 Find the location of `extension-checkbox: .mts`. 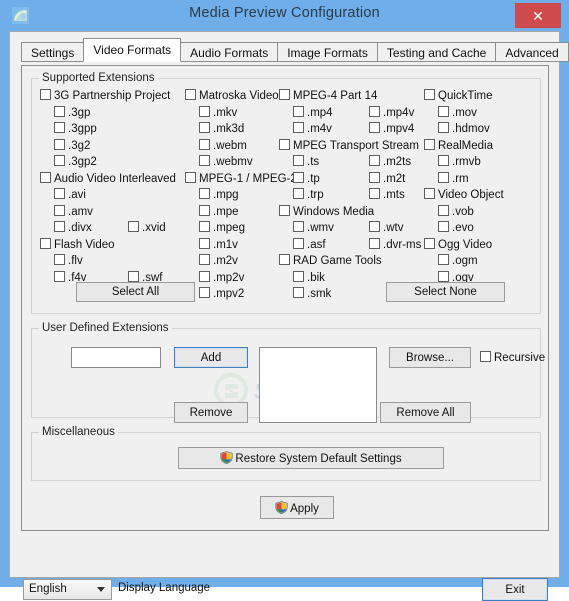

extension-checkbox: .mts is located at coordinates (387, 195).